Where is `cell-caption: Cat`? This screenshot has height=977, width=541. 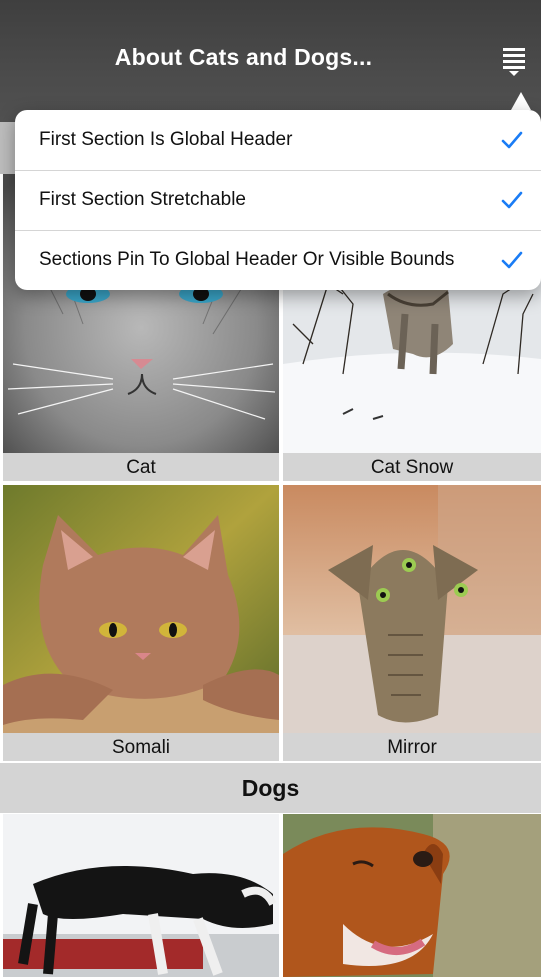
cell-caption: Cat is located at coordinates (141, 467).